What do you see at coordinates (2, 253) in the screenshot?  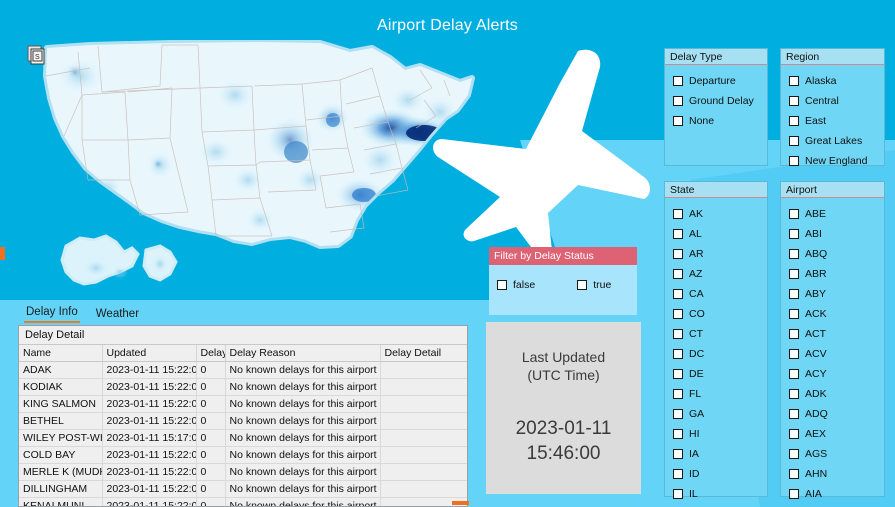 I see `left-edge-handle` at bounding box center [2, 253].